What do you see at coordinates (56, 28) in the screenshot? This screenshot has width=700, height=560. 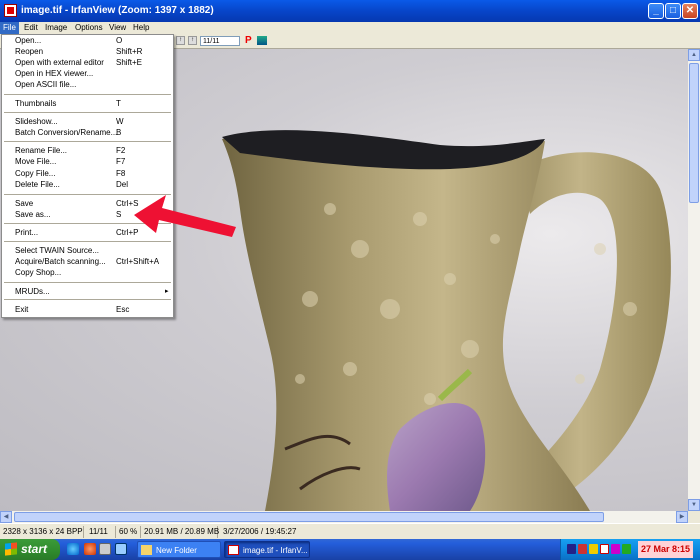 I see `menu-image: Image` at bounding box center [56, 28].